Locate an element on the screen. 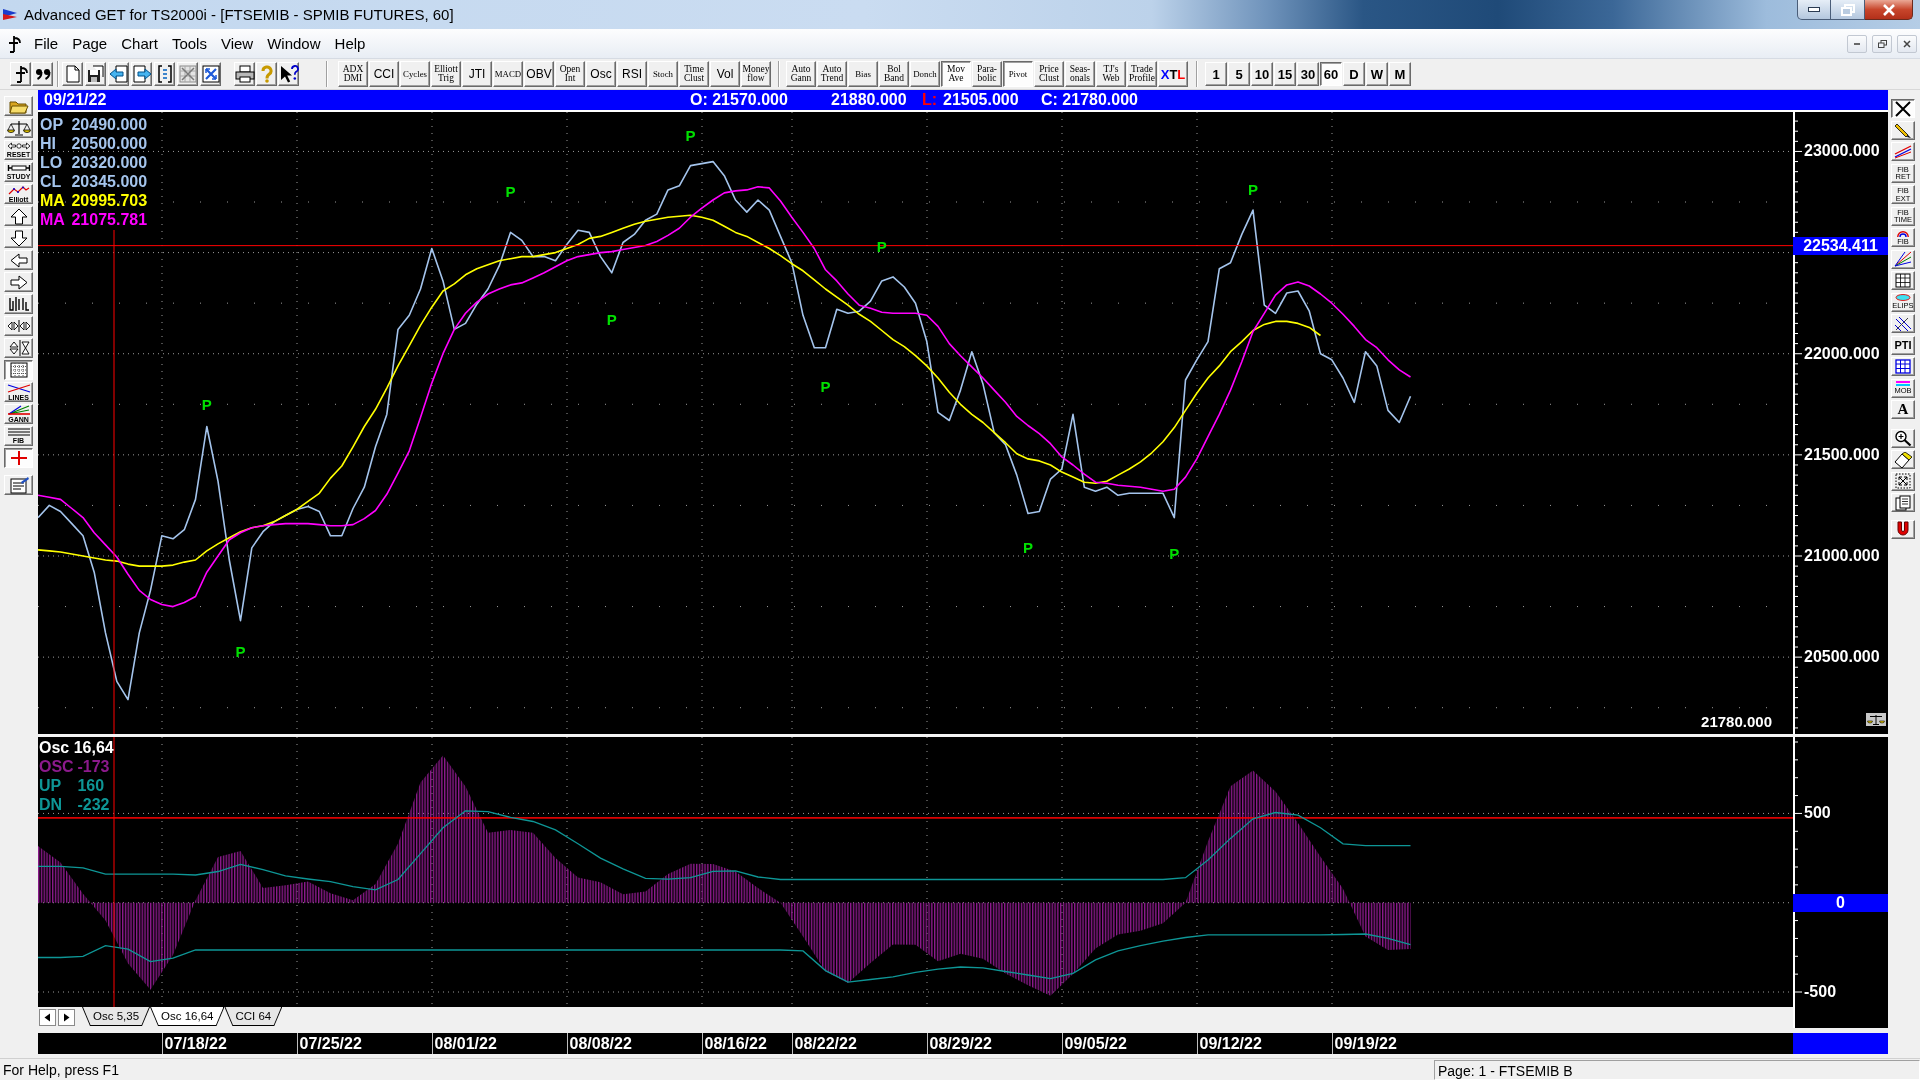 This screenshot has height=1080, width=1920. indicator-button: OBV is located at coordinates (539, 74).